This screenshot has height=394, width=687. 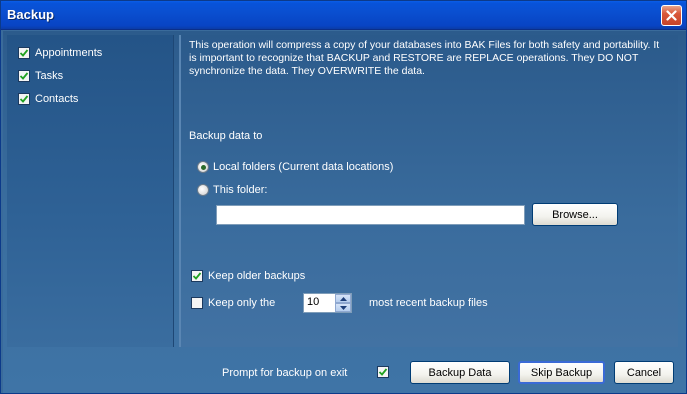 I want to click on radio-this-folder: This folder:, so click(x=232, y=190).